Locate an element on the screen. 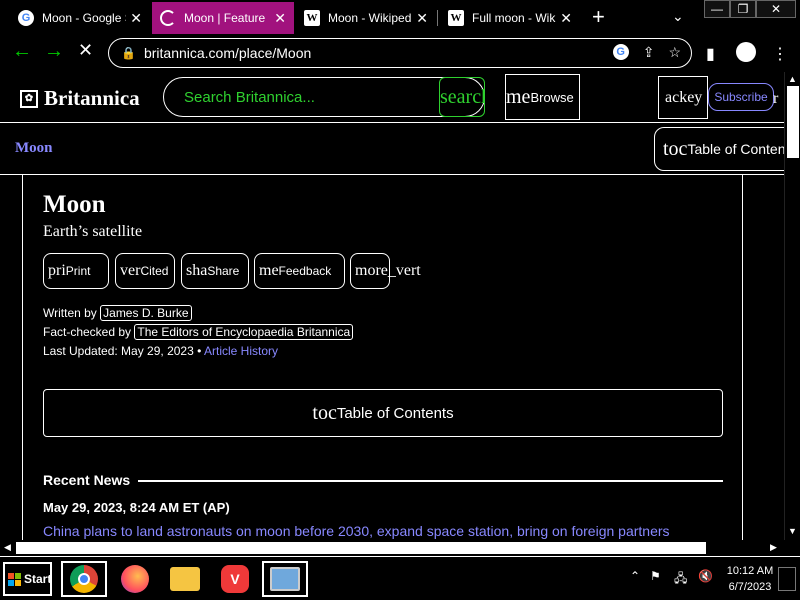 This screenshot has height=600, width=800. recent-news-heading: Recent News is located at coordinates (87, 480).